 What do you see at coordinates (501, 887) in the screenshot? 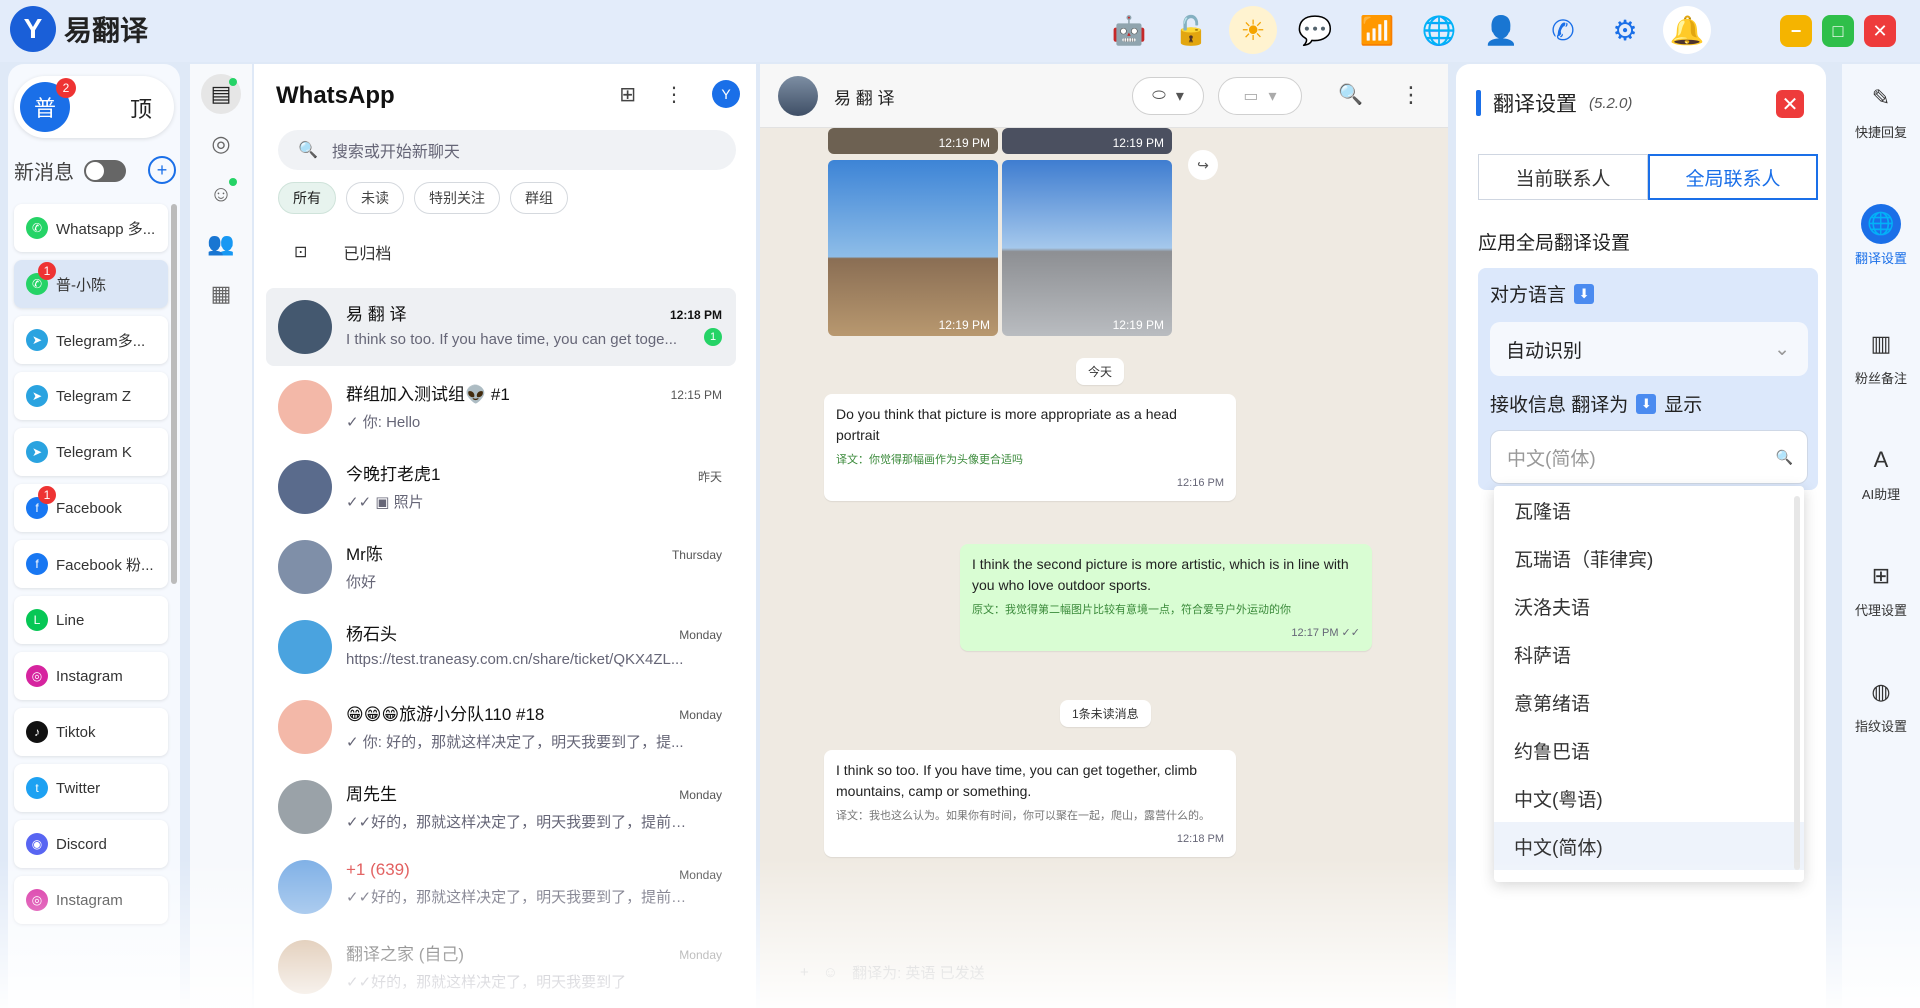
I see `chat-row: +1 (639) ✓✓好的，那就这样决定了，明天我要到了，提前通... Monday` at bounding box center [501, 887].